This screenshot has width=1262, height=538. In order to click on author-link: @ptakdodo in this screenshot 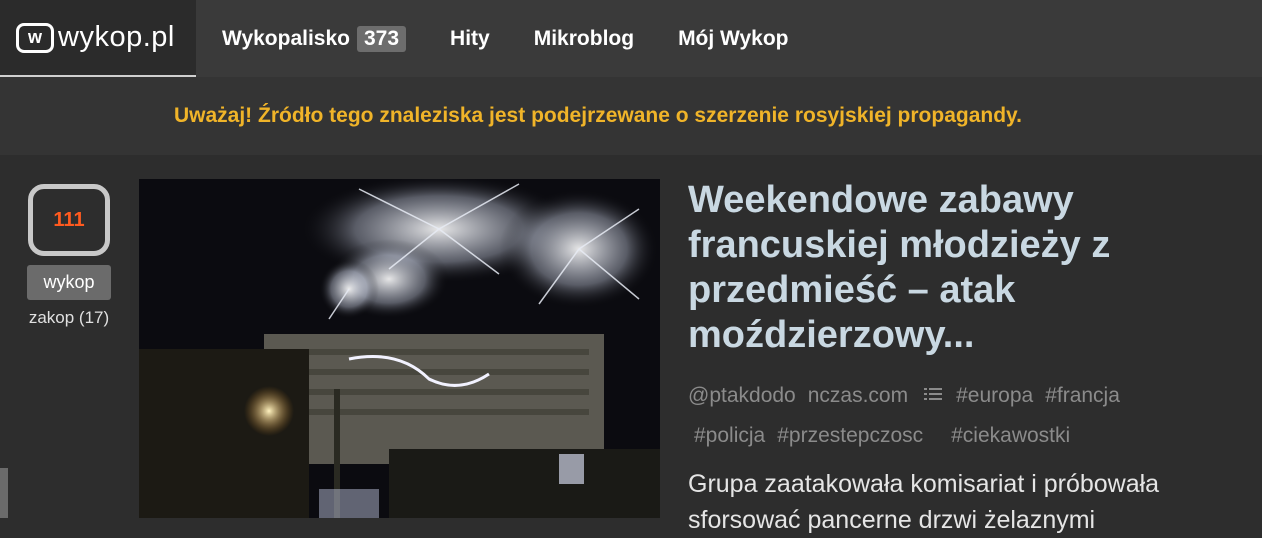, I will do `click(742, 395)`.